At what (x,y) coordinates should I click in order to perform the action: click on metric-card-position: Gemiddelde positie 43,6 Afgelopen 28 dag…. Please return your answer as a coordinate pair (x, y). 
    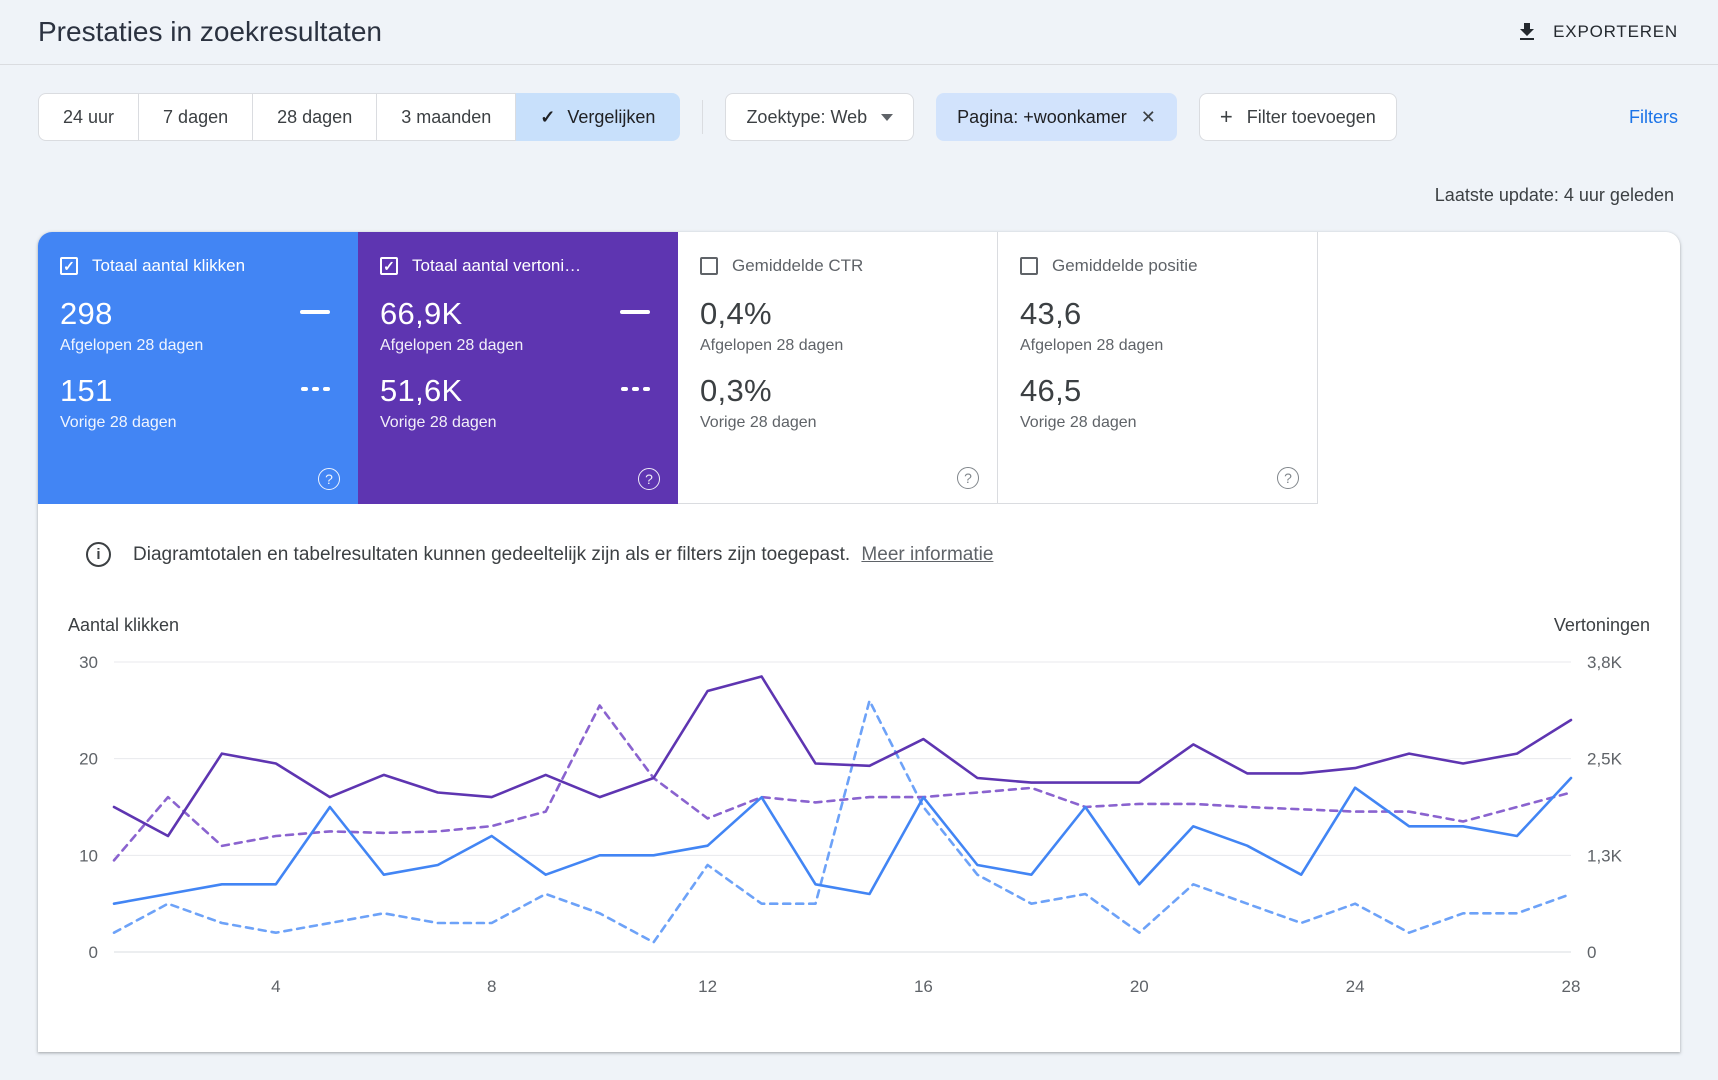
    Looking at the image, I should click on (1158, 368).